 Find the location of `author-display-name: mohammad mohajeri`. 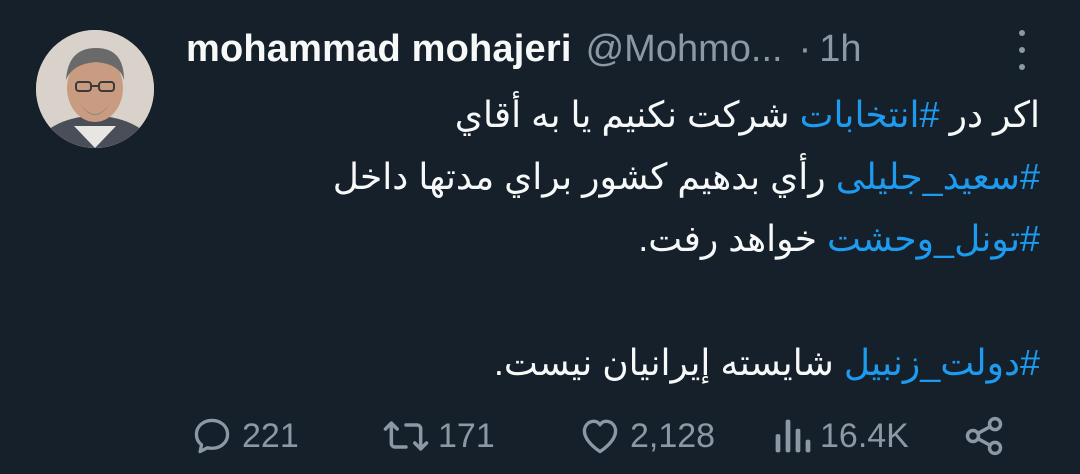

author-display-name: mohammad mohajeri is located at coordinates (379, 49).